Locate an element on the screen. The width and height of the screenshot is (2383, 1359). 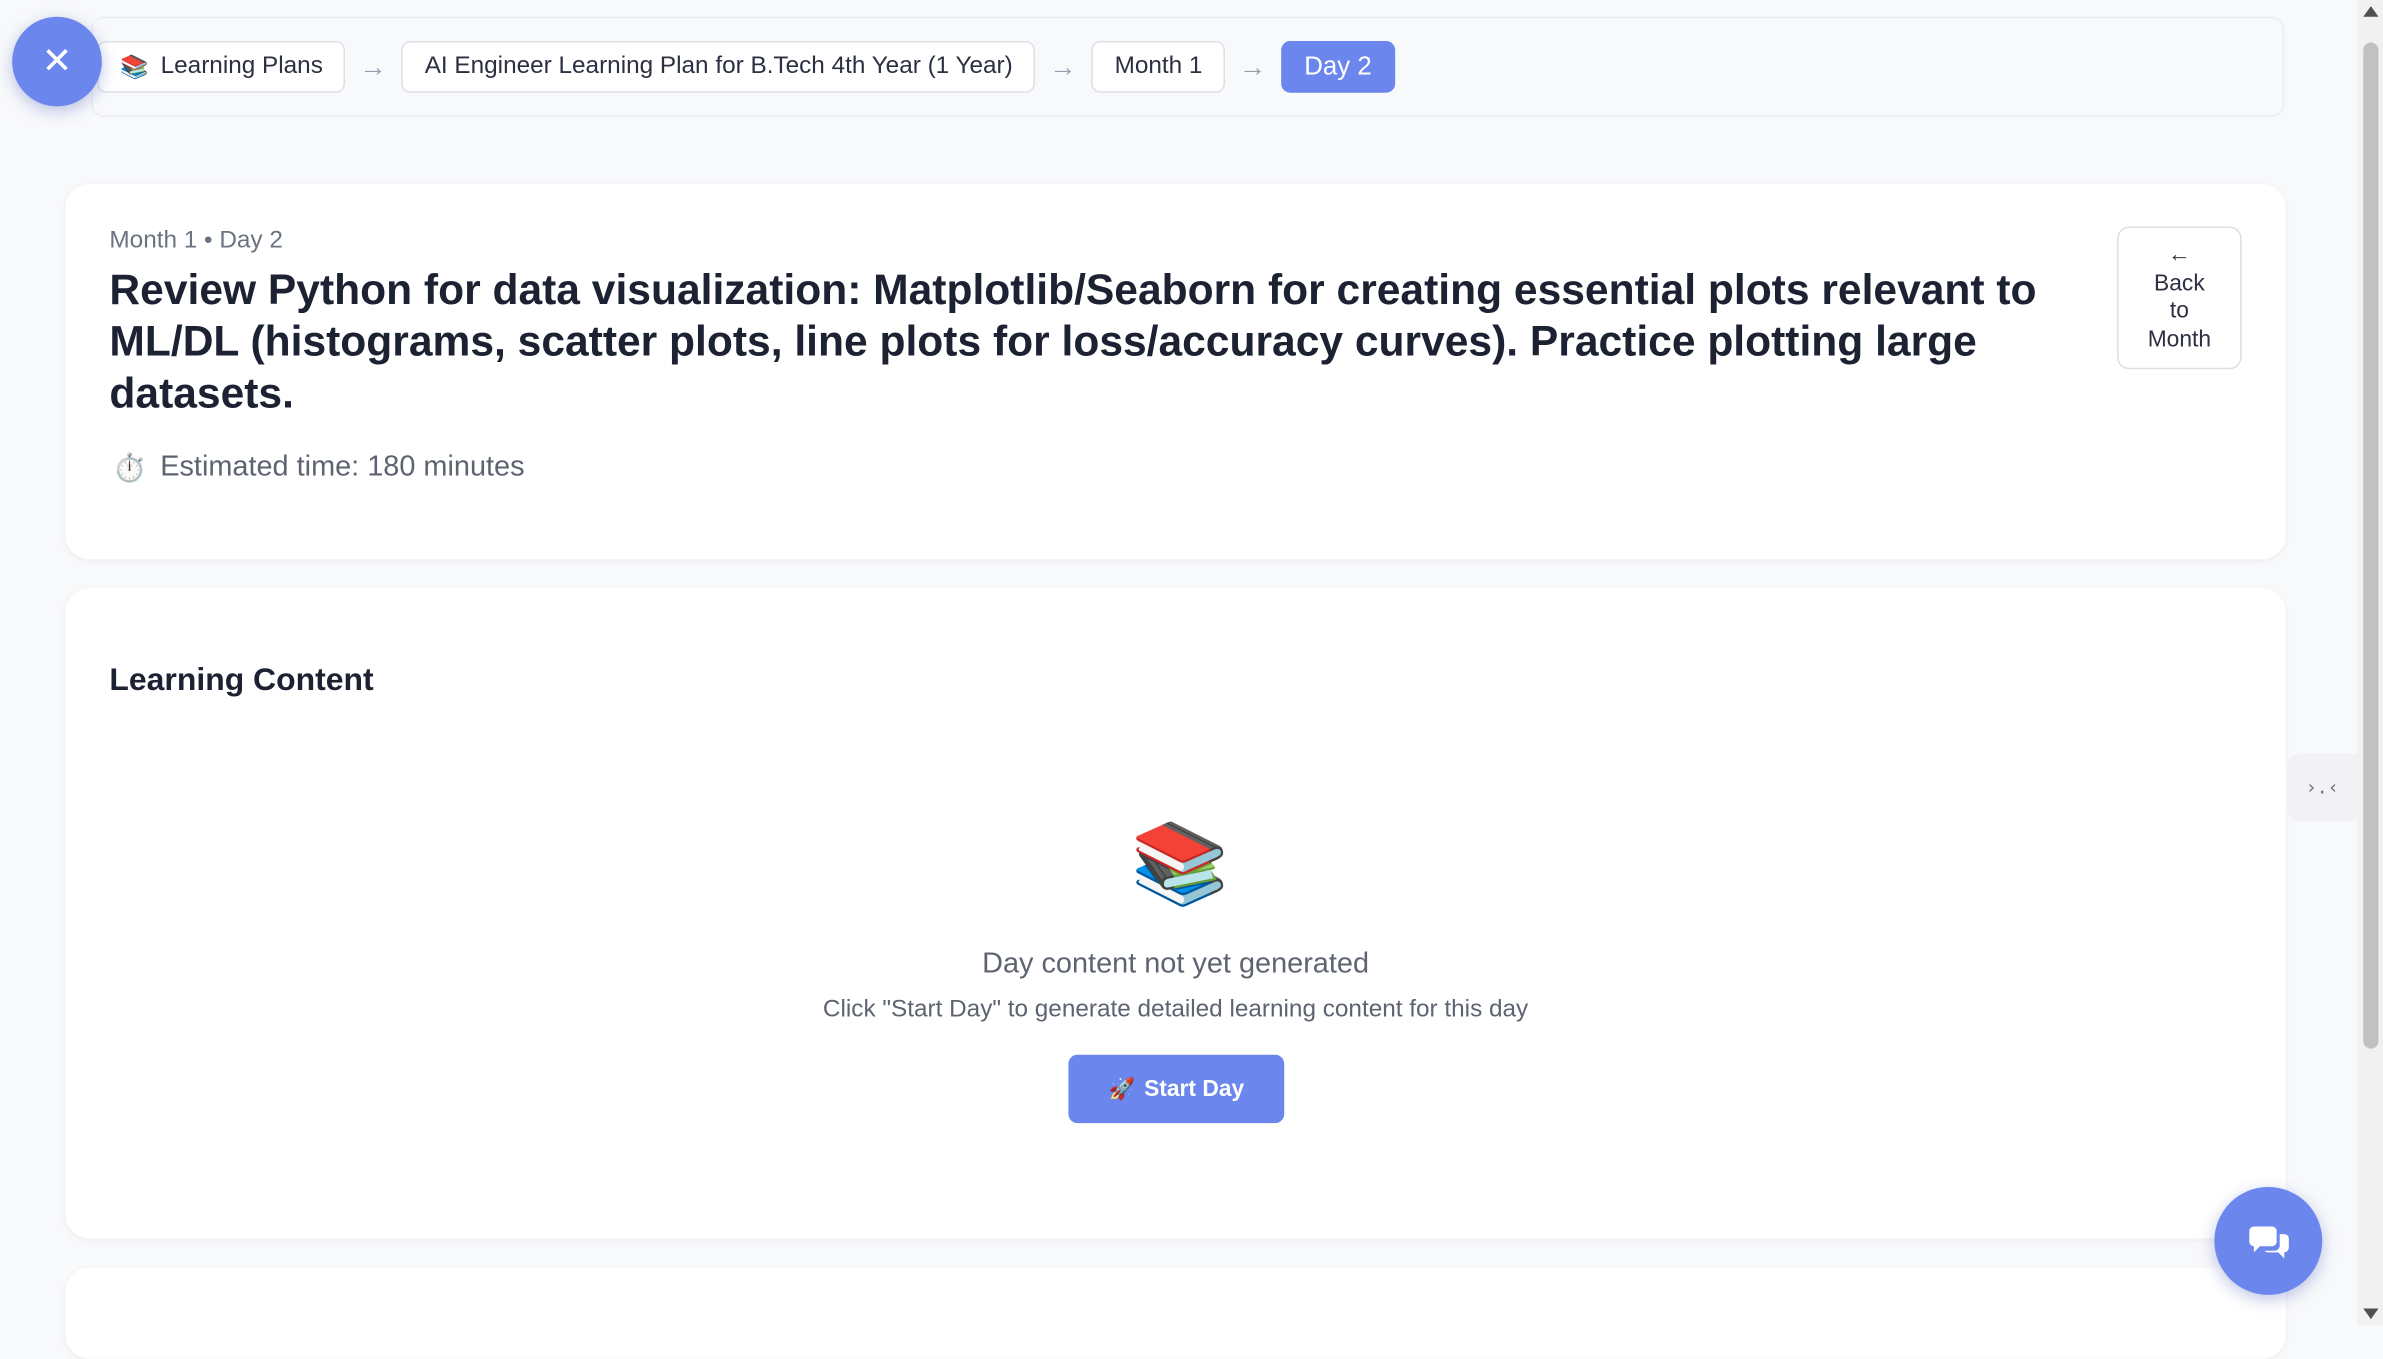
scroll-down-icon is located at coordinates (2371, 1314).